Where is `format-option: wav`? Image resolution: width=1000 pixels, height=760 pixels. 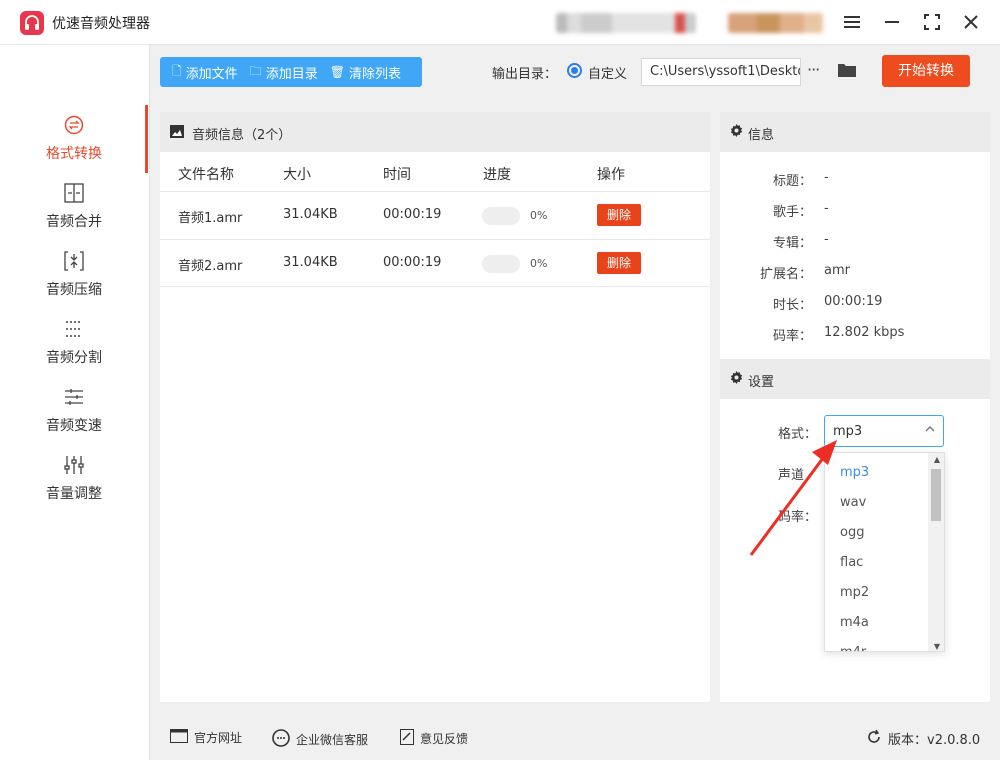 format-option: wav is located at coordinates (853, 502).